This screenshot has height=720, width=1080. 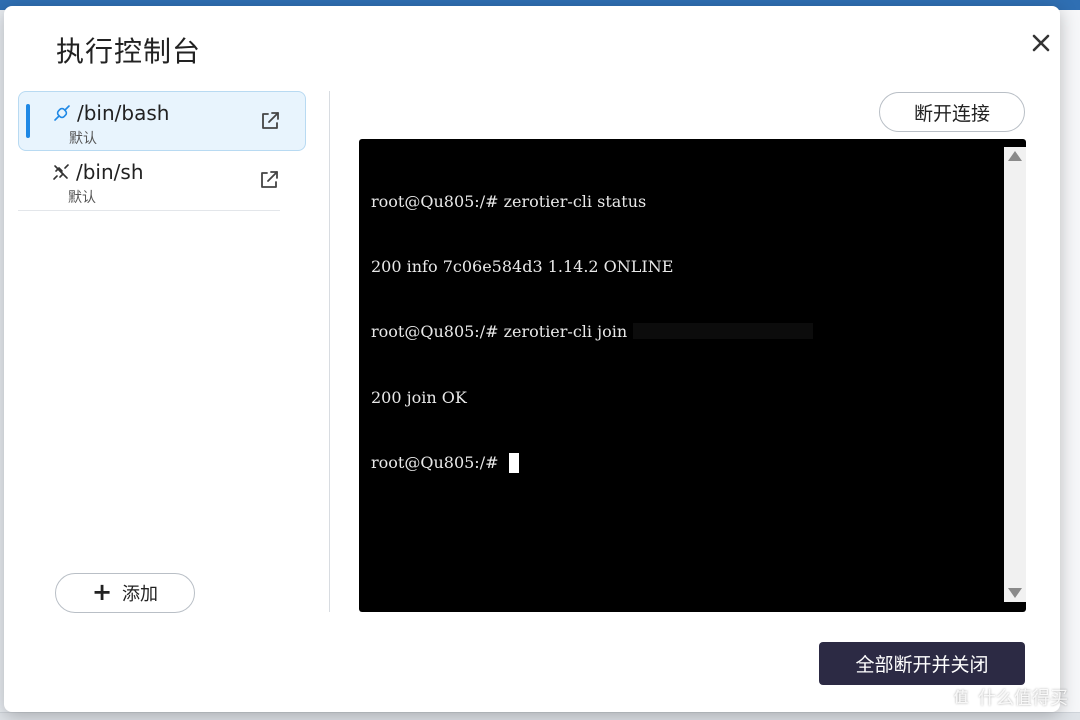 I want to click on terminal-line: root@Qu805:/# zerotier-cli status, so click(x=509, y=201).